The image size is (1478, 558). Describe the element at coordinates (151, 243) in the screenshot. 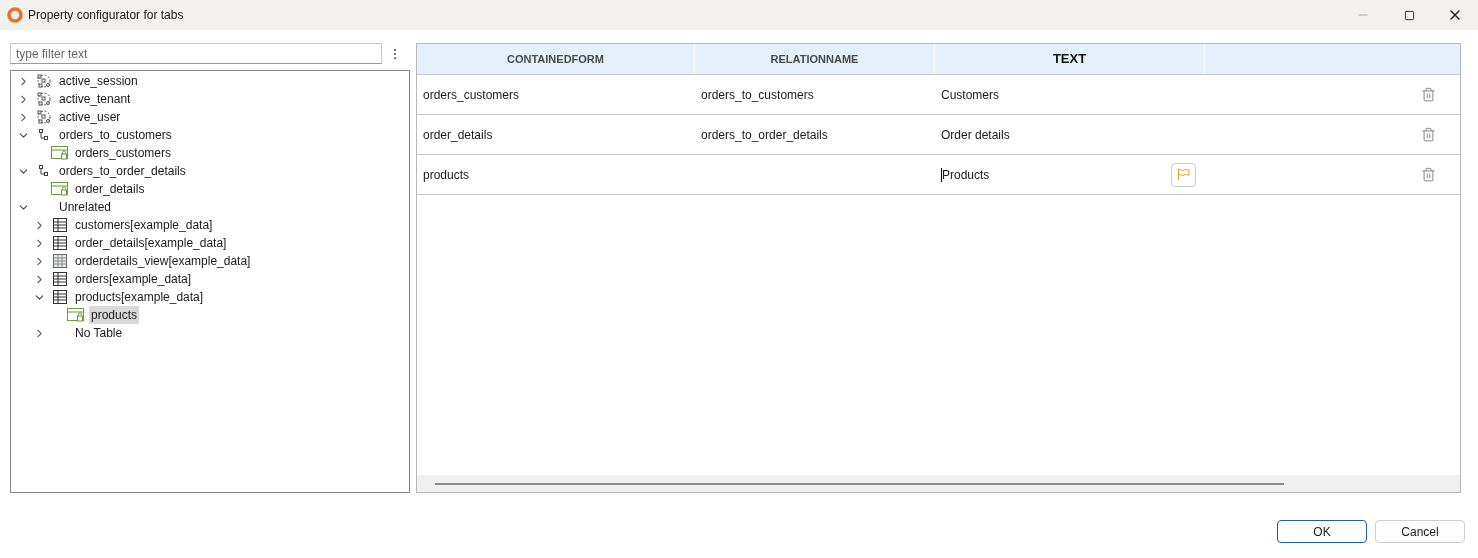

I see `tree-item: order_details[example_data]` at that location.